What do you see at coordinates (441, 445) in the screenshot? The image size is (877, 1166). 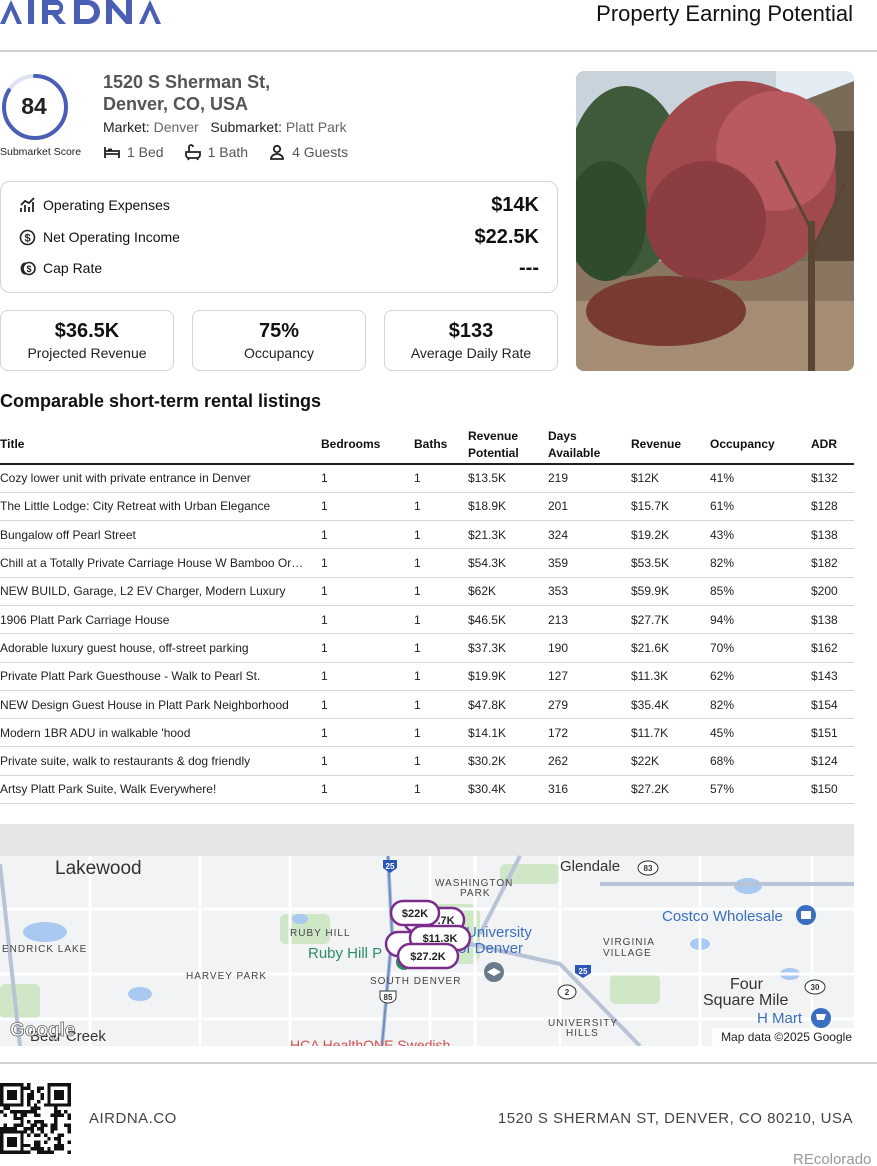 I see `column-header-baths: Baths` at bounding box center [441, 445].